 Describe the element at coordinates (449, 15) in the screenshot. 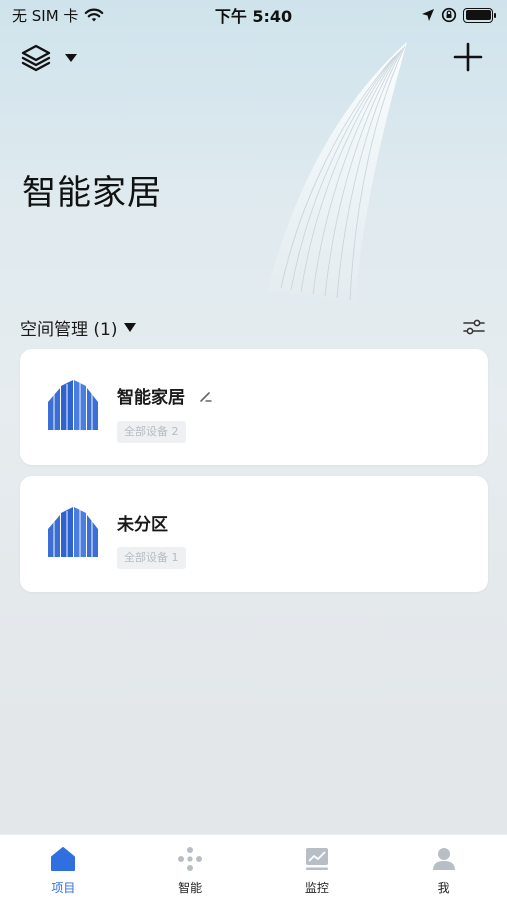

I see `rotation-lock-icon` at that location.